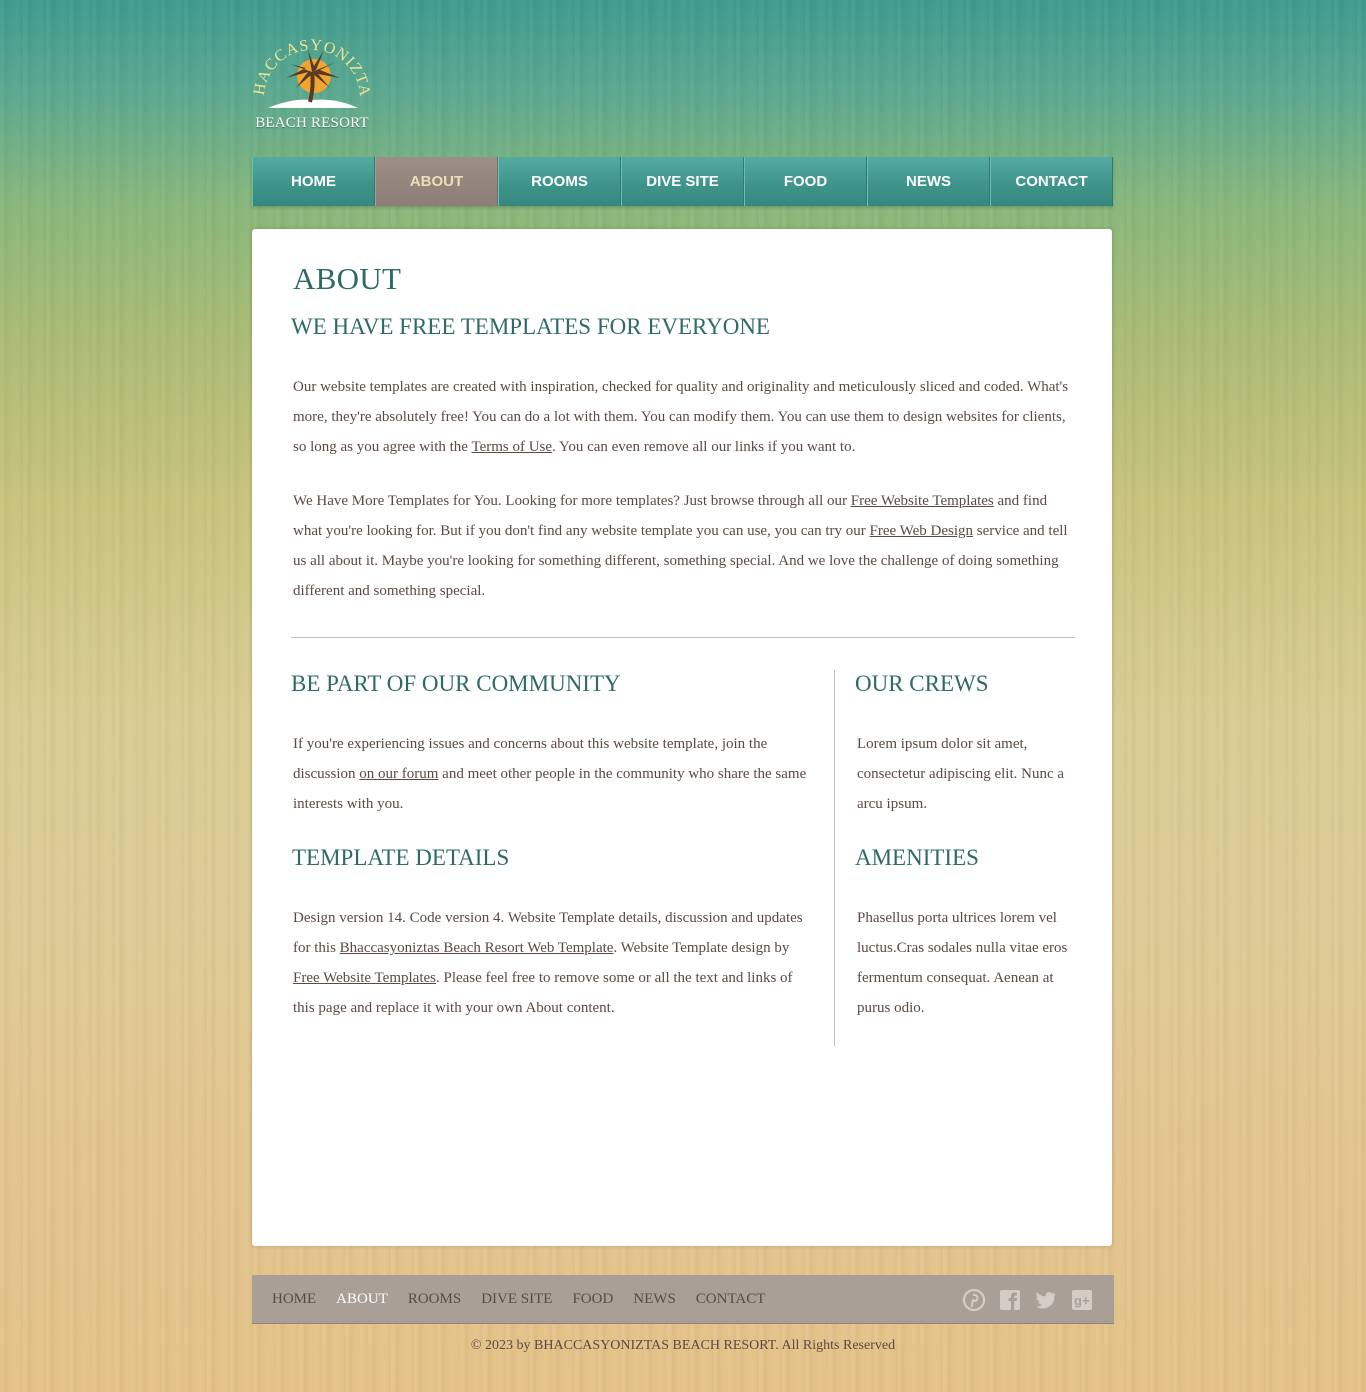 The width and height of the screenshot is (1366, 1392). I want to click on nav-item-food: FOOD, so click(805, 181).